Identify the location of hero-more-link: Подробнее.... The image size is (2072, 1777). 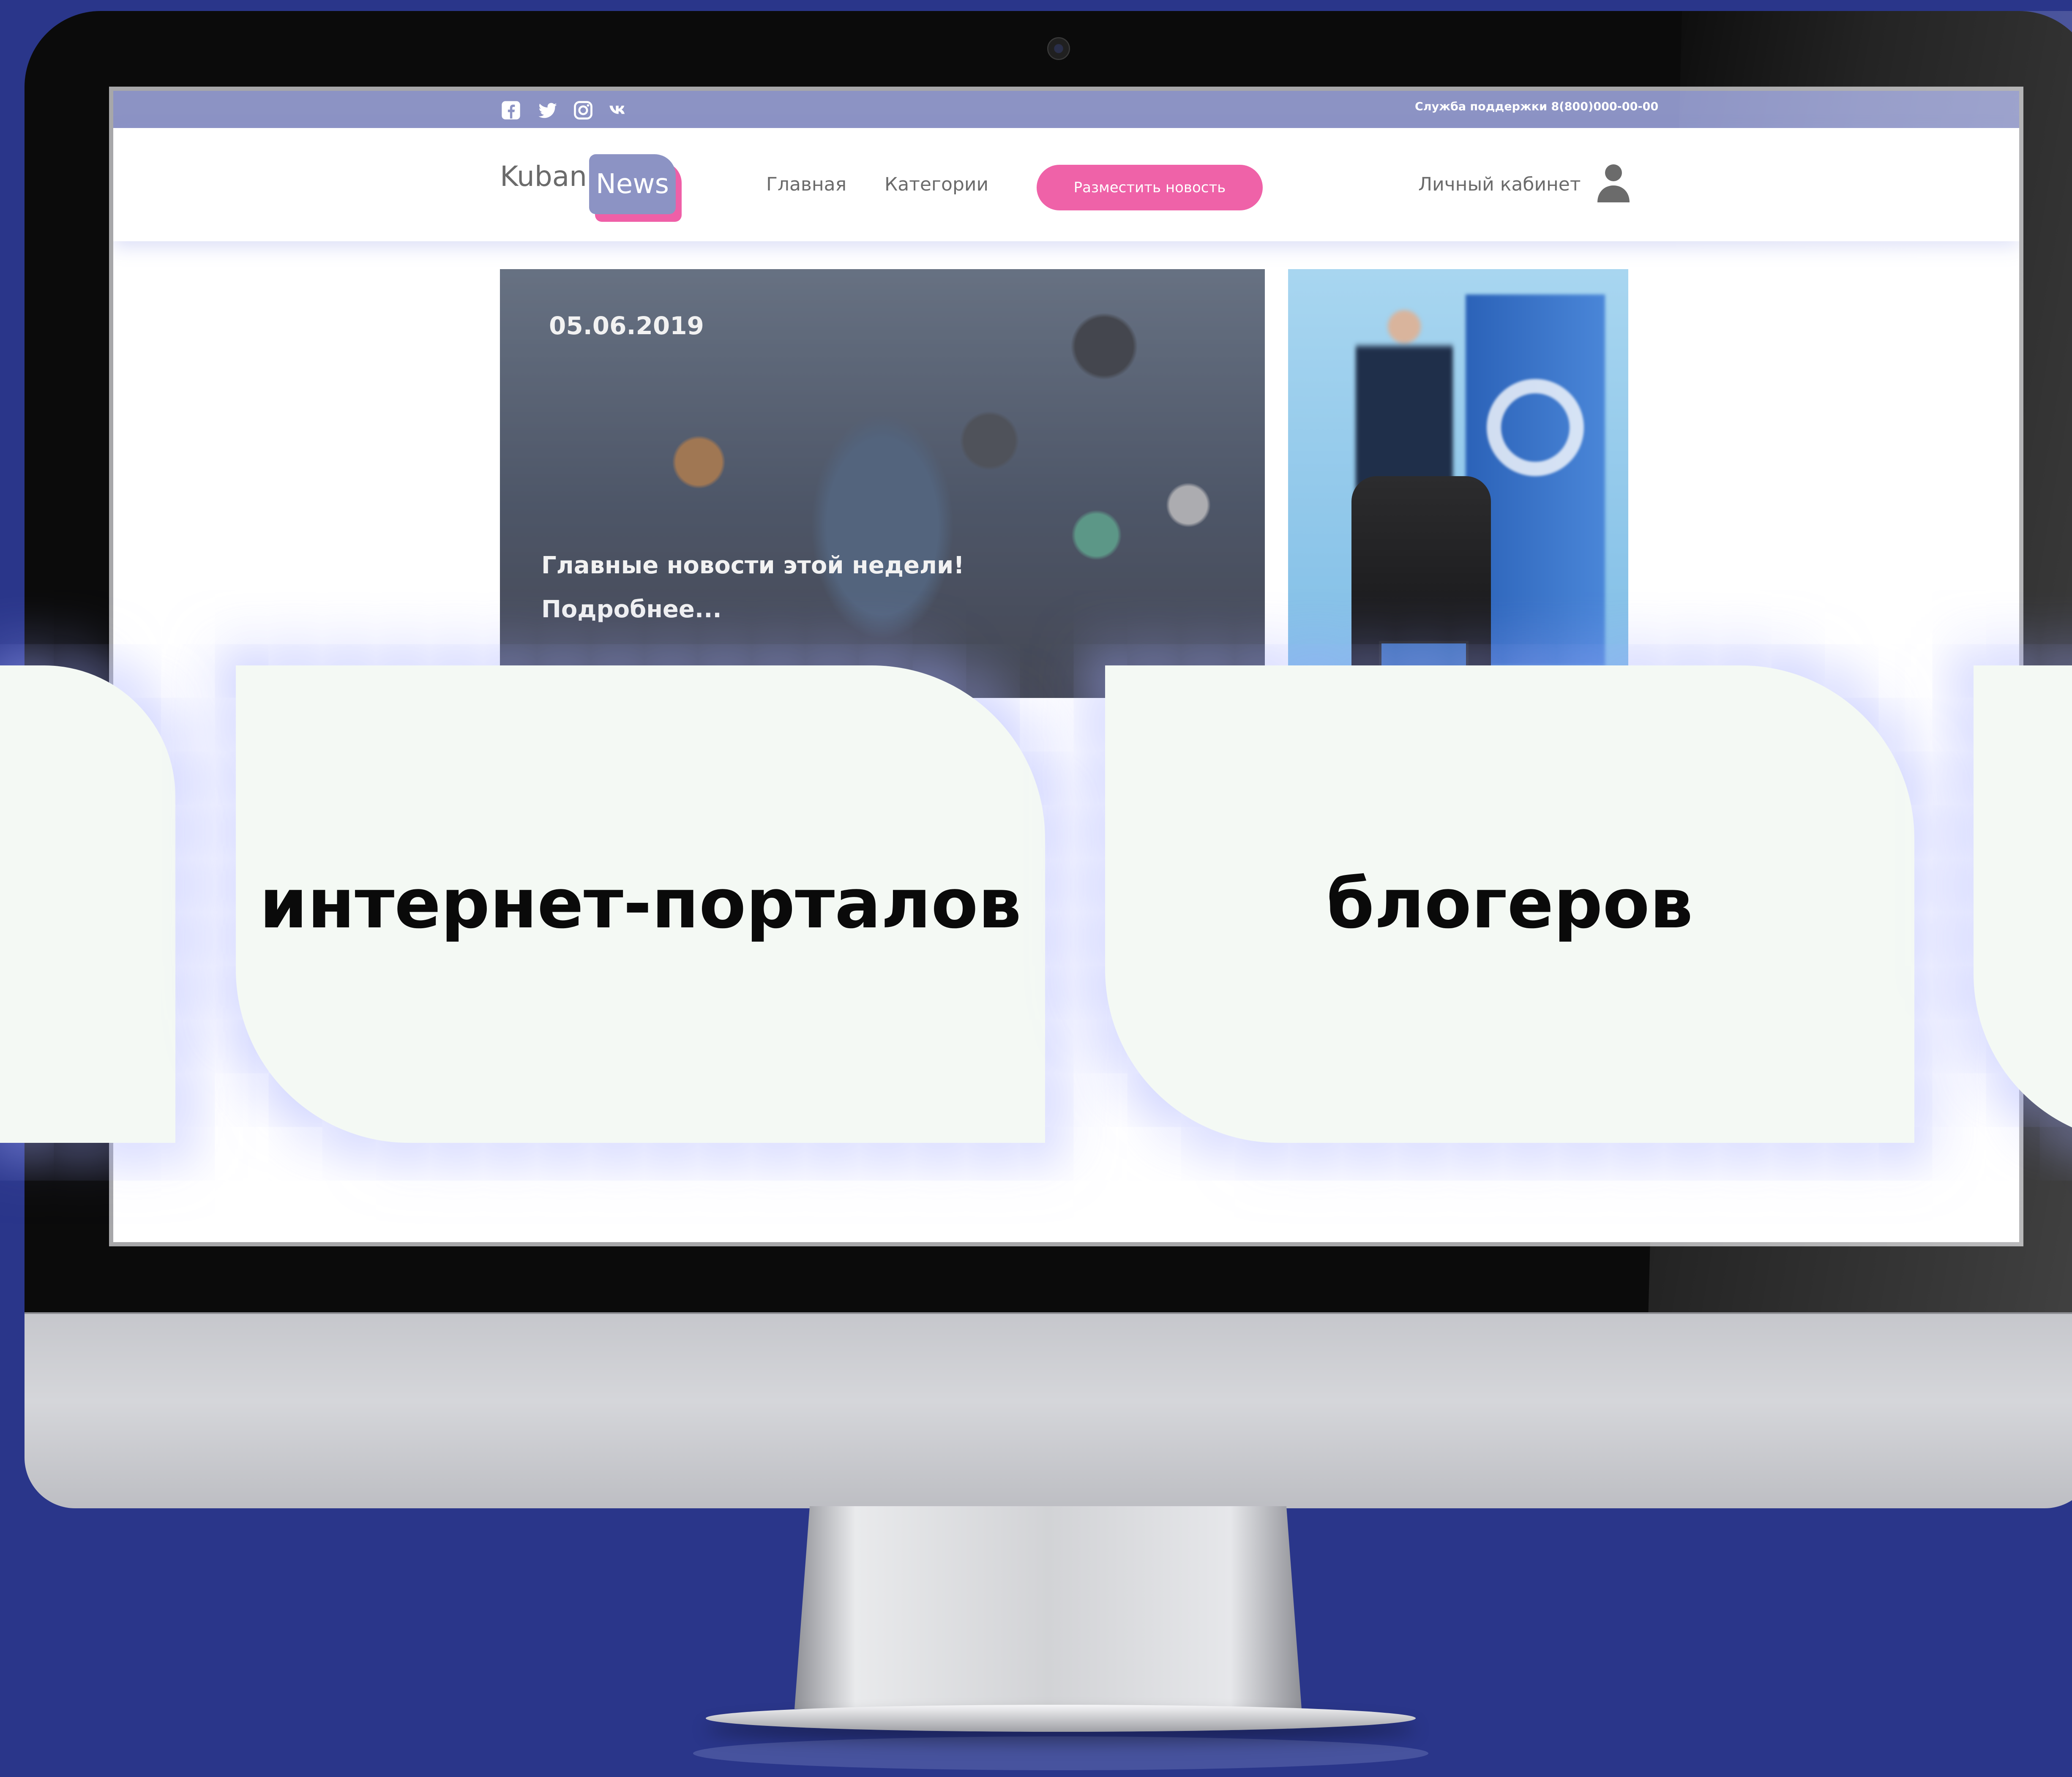
(794, 610).